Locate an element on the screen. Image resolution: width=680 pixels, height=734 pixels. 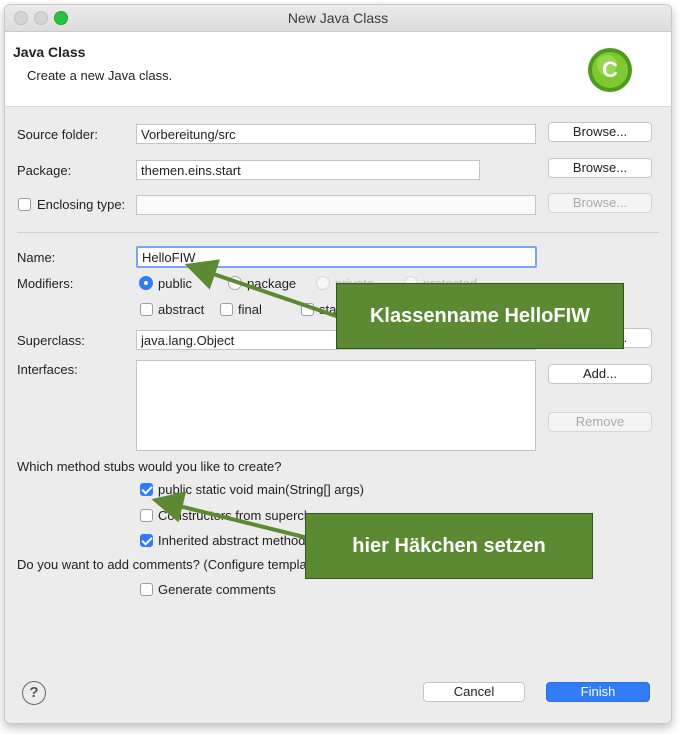
callout-class-name: Klassenname HelloFIW is located at coordinates (480, 316).